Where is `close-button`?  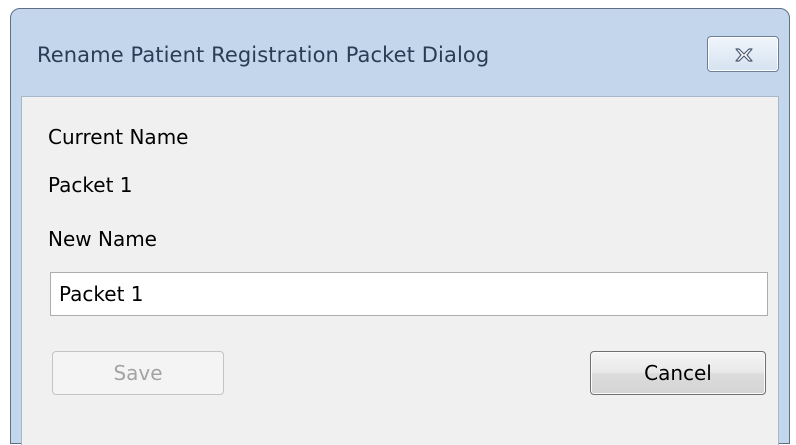 close-button is located at coordinates (743, 54).